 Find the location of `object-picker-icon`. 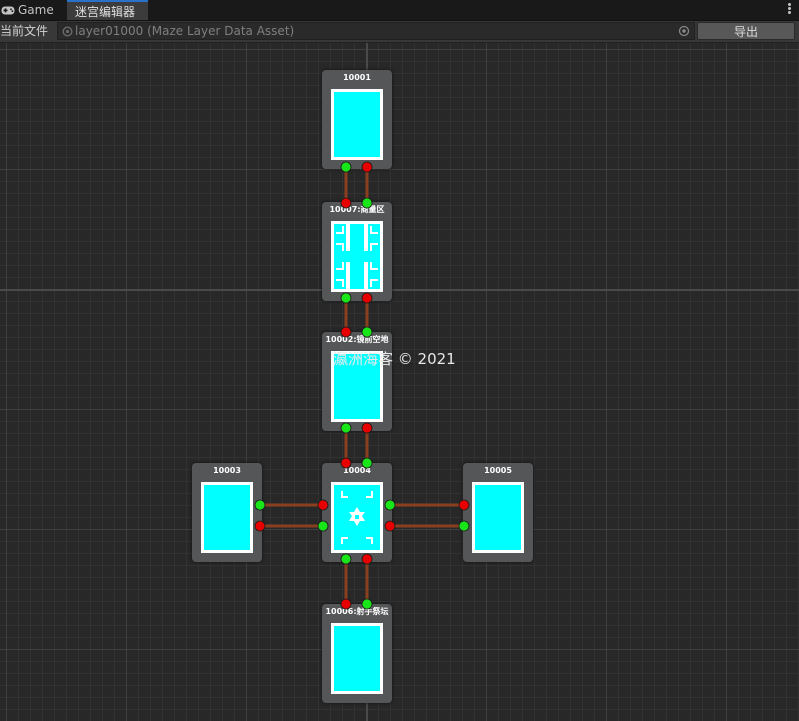

object-picker-icon is located at coordinates (684, 31).